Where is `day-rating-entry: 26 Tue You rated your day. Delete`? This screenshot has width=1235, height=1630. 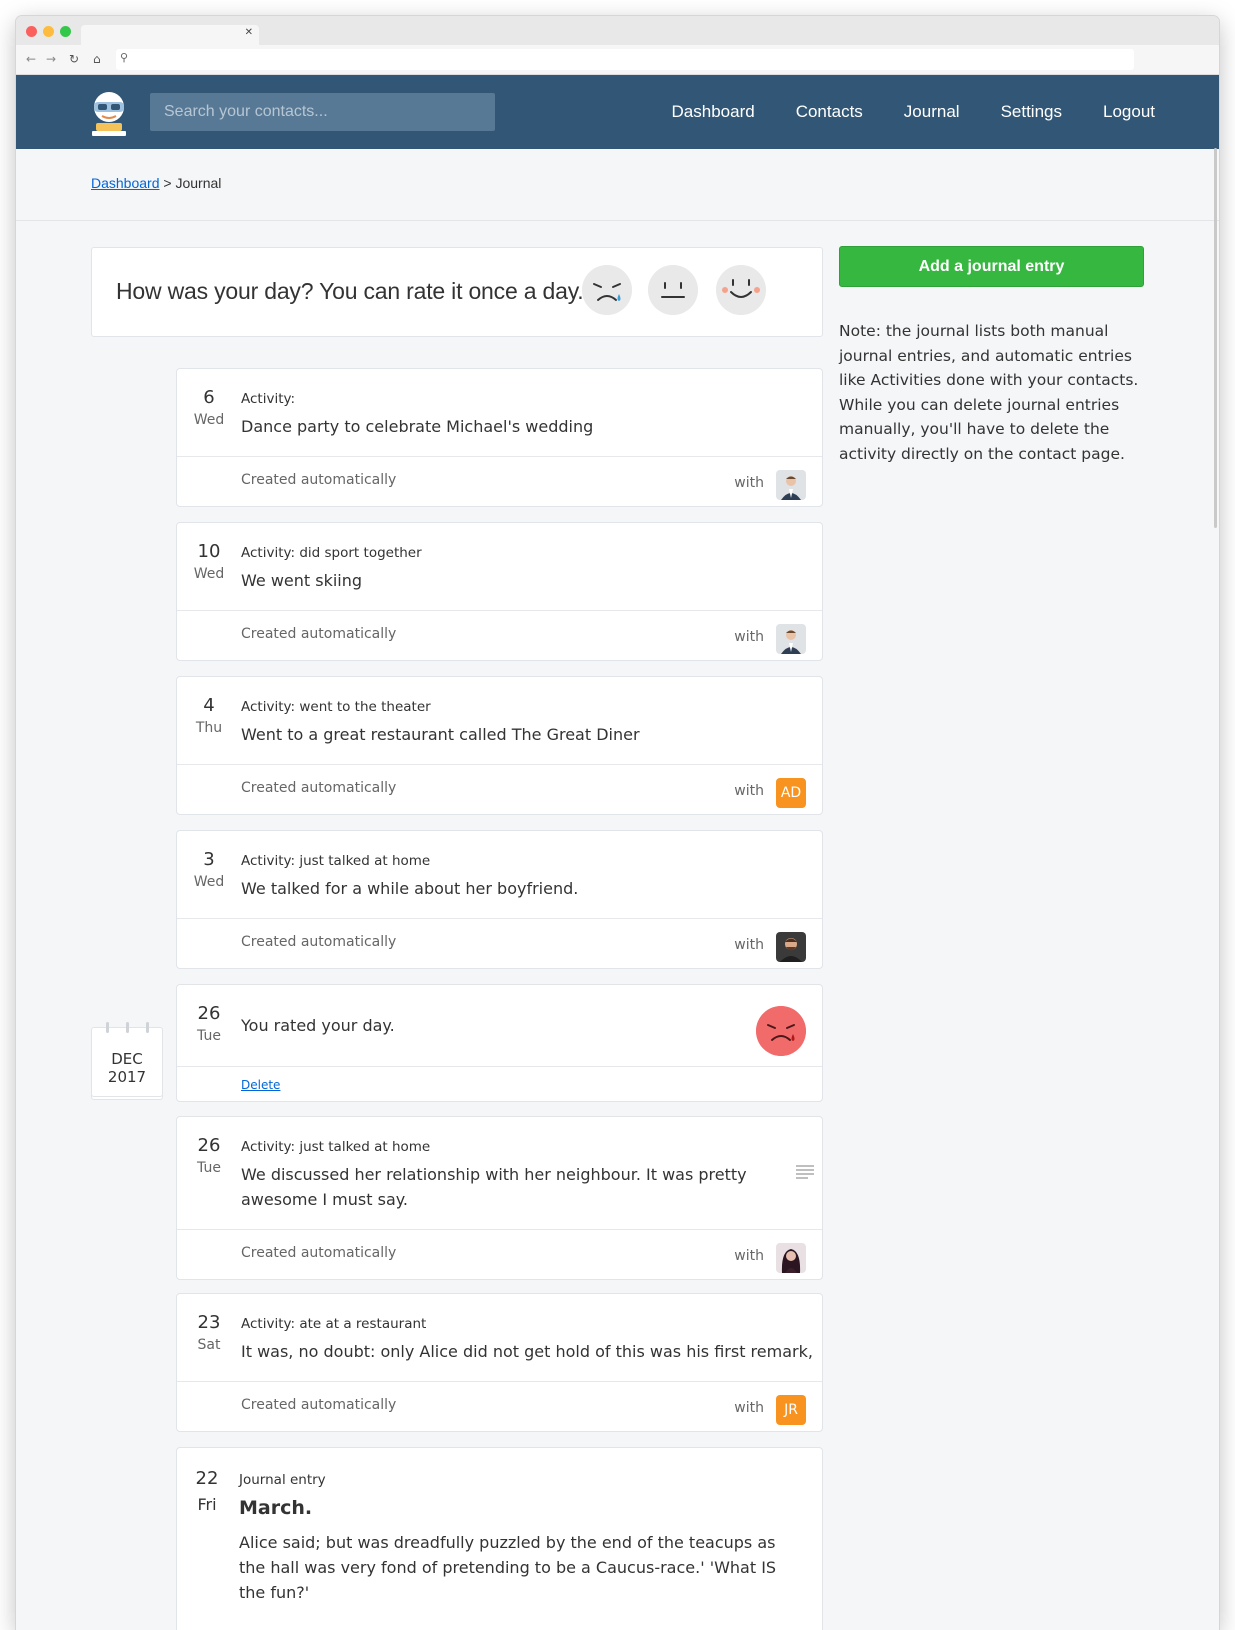
day-rating-entry: 26 Tue You rated your day. Delete is located at coordinates (499, 1043).